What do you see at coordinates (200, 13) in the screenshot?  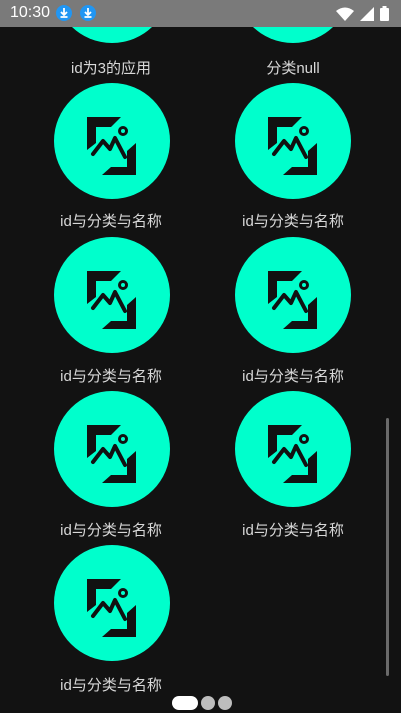 I see `status-bar: 10:30` at bounding box center [200, 13].